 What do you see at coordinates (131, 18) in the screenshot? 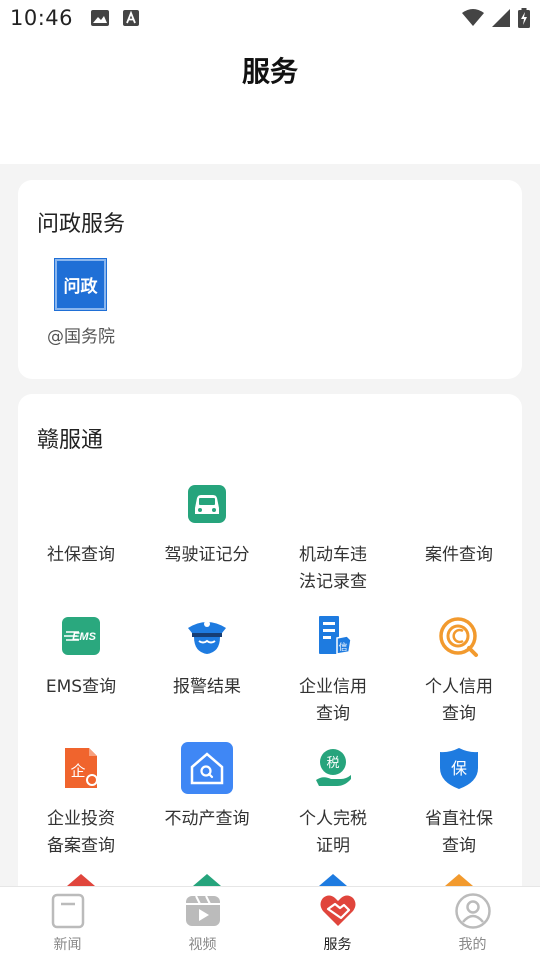
I see `a-icon` at bounding box center [131, 18].